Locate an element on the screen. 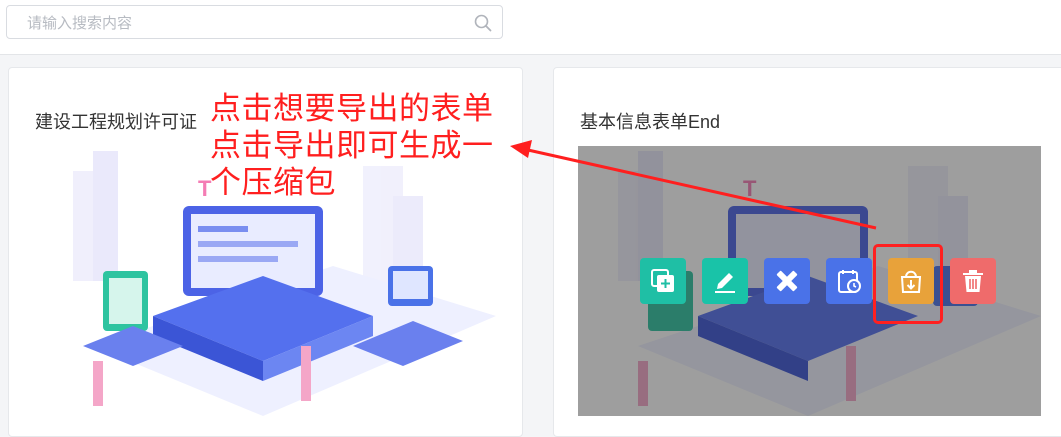 The width and height of the screenshot is (1061, 437). delete-button is located at coordinates (973, 281).